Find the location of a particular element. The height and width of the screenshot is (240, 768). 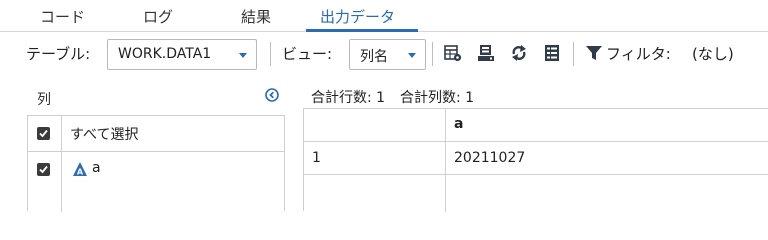

view-label: ビュー: is located at coordinates (307, 54).